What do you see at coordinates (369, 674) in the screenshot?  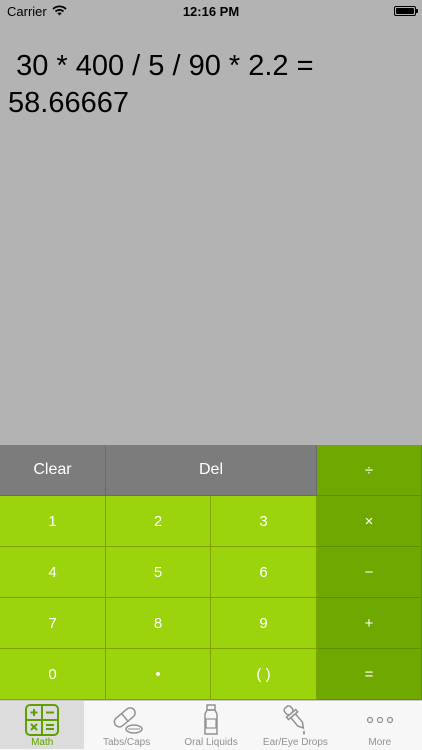 I see `equals-button: =` at bounding box center [369, 674].